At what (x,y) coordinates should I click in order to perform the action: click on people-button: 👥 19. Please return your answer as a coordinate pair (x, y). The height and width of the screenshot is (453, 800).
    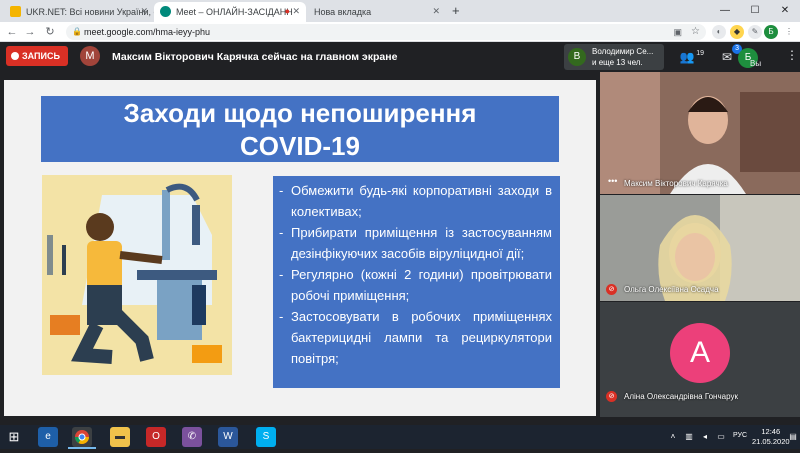
    Looking at the image, I should click on (690, 57).